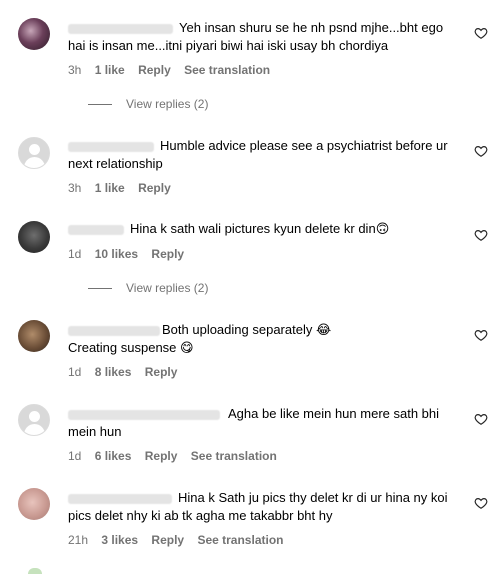 The image size is (497, 574). What do you see at coordinates (78, 540) in the screenshot?
I see `comment-time: 21h` at bounding box center [78, 540].